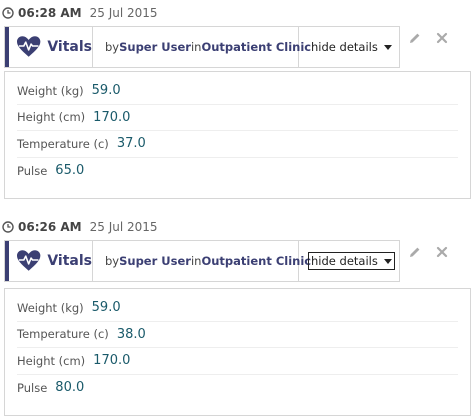 This screenshot has height=420, width=474. I want to click on observation-row: Pulse 65.0, so click(237, 171).